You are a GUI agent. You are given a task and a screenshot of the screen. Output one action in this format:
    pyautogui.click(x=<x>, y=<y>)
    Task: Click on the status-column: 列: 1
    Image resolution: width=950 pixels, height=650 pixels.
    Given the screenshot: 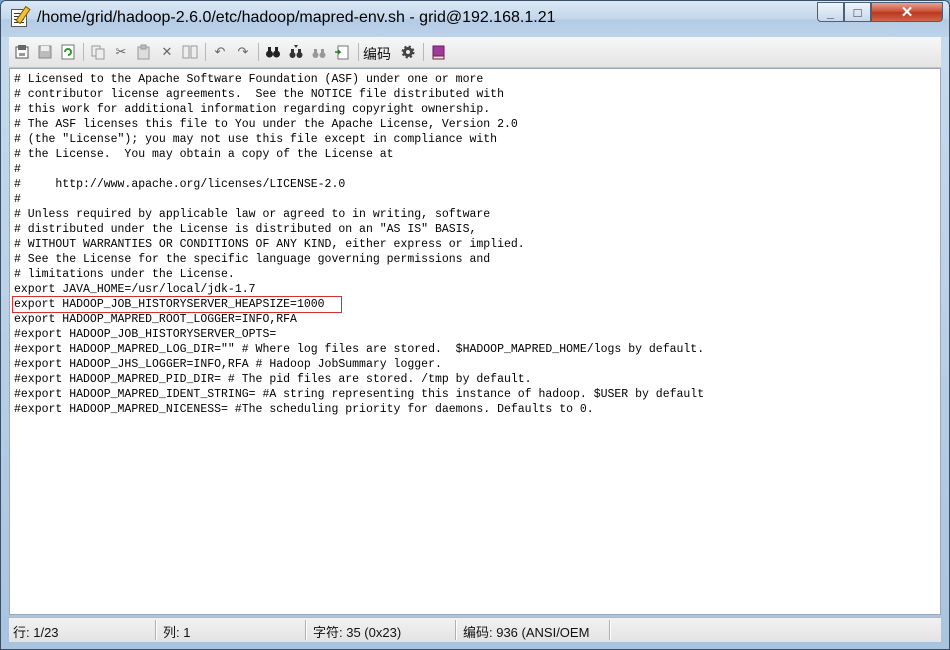 What is the action you would take?
    pyautogui.click(x=177, y=632)
    